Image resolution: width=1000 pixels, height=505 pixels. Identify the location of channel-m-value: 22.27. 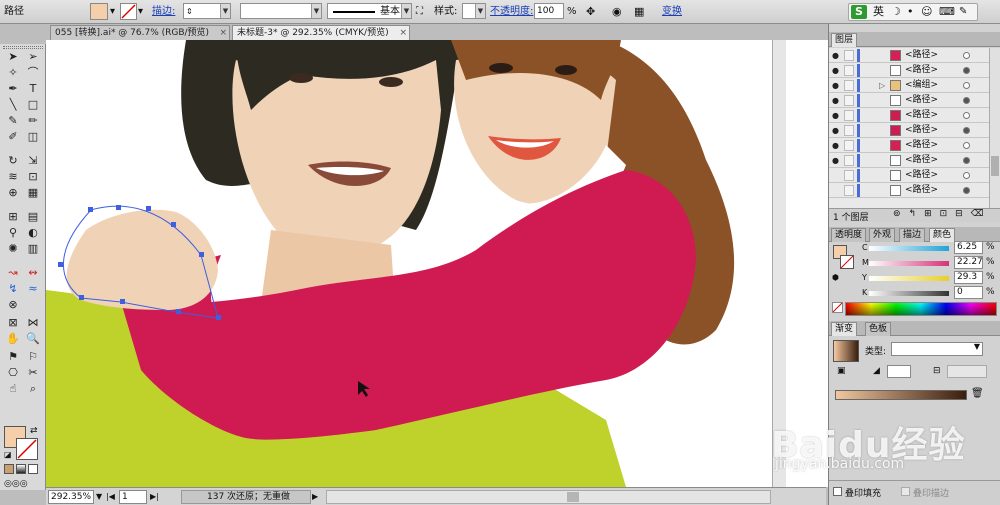
(968, 262).